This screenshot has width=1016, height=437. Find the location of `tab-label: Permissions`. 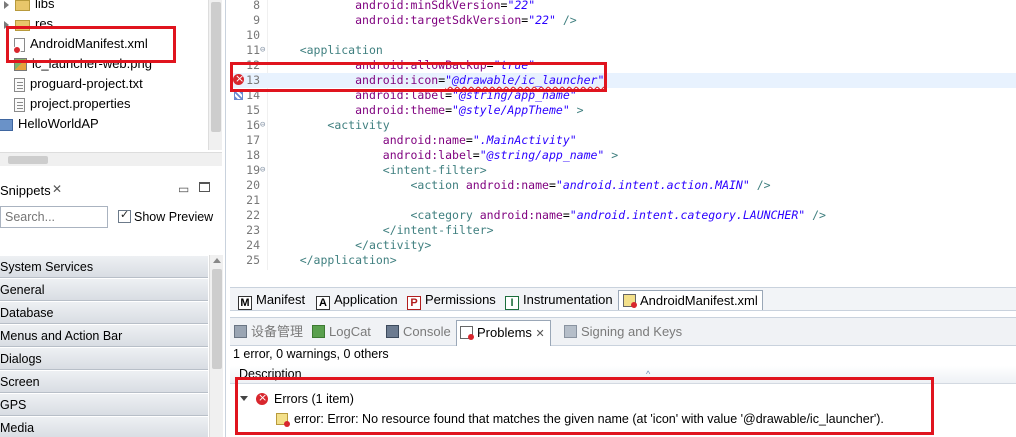

tab-label: Permissions is located at coordinates (460, 299).